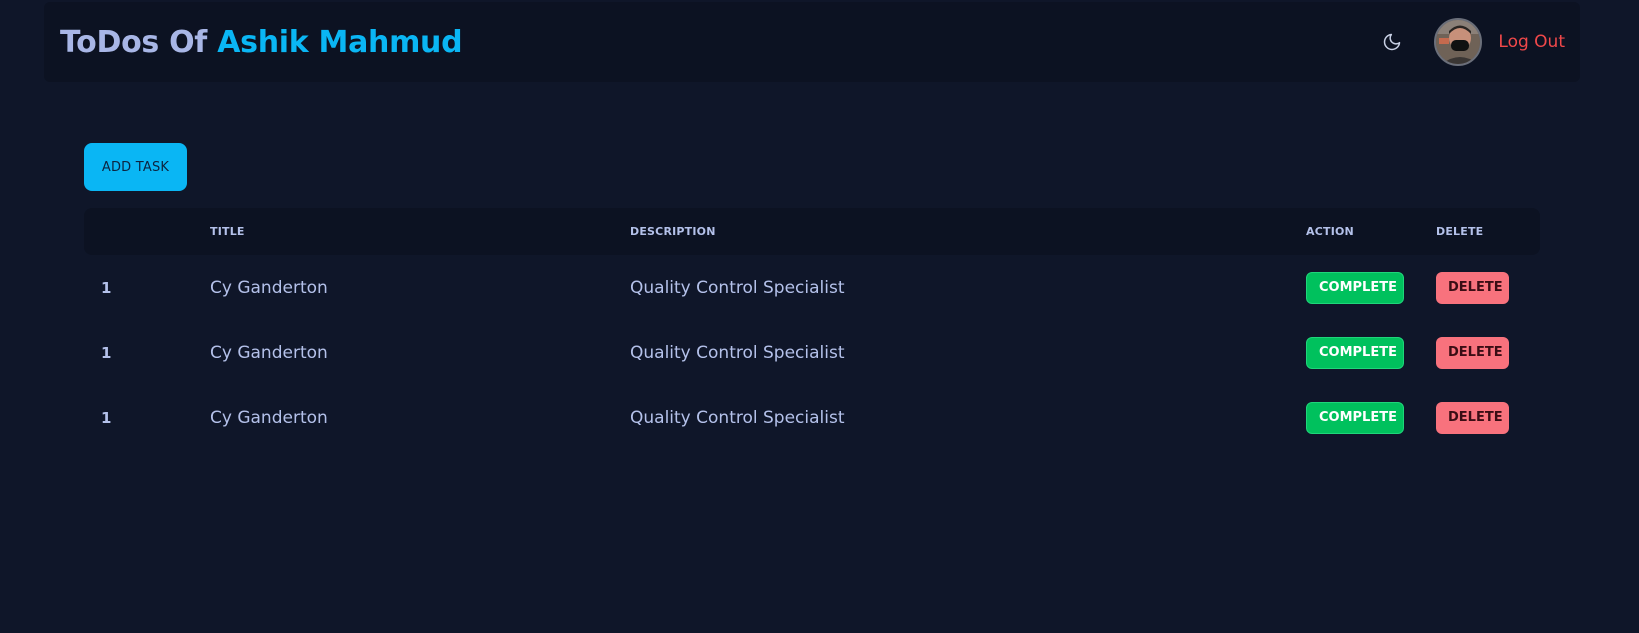 The image size is (1639, 633). What do you see at coordinates (812, 42) in the screenshot?
I see `navbar: ToDos Of Ashik Mahmud Log Out` at bounding box center [812, 42].